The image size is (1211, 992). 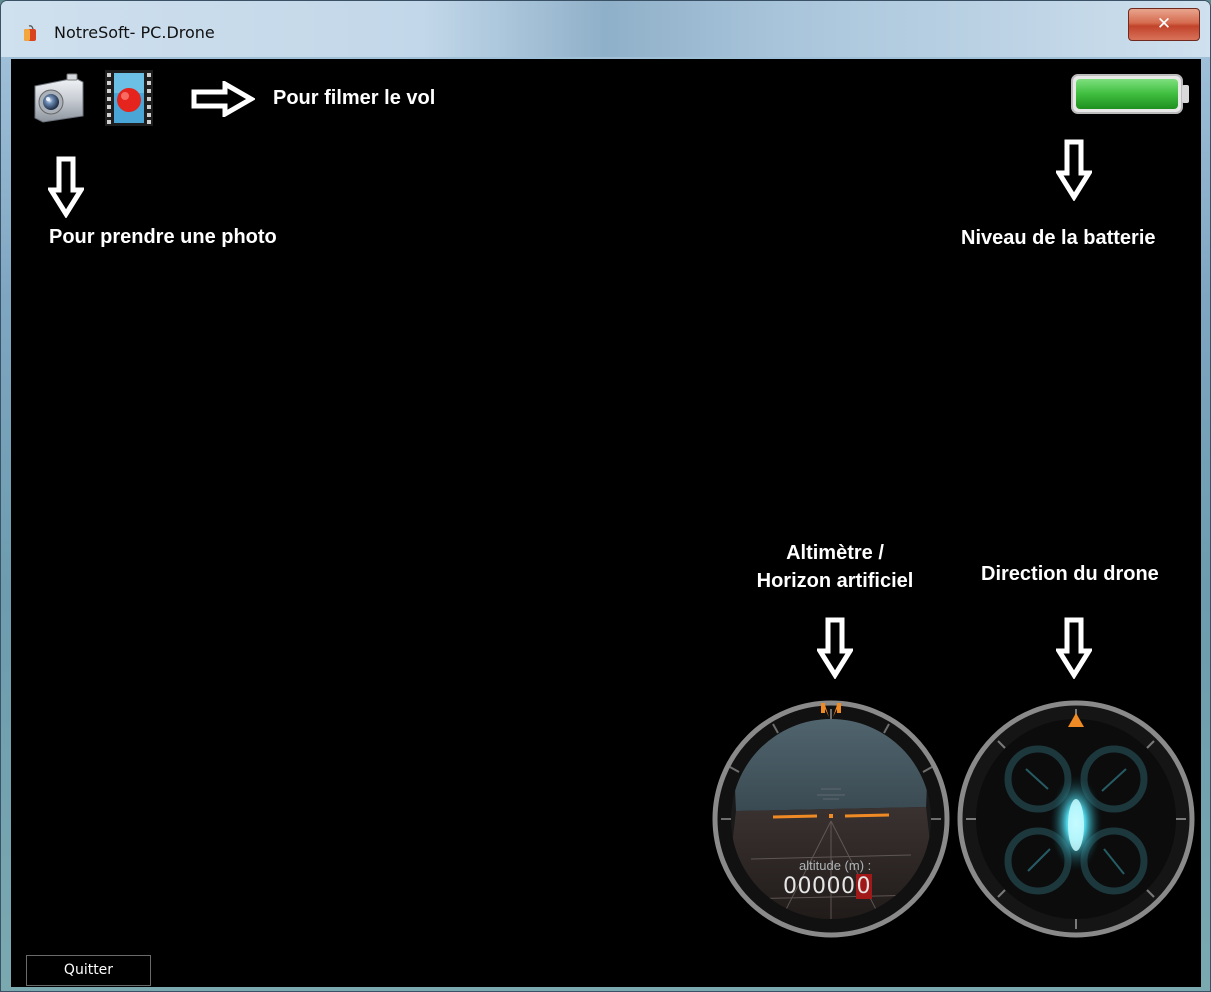 I want to click on photo-label: Pour prendre une photo, so click(x=163, y=237).